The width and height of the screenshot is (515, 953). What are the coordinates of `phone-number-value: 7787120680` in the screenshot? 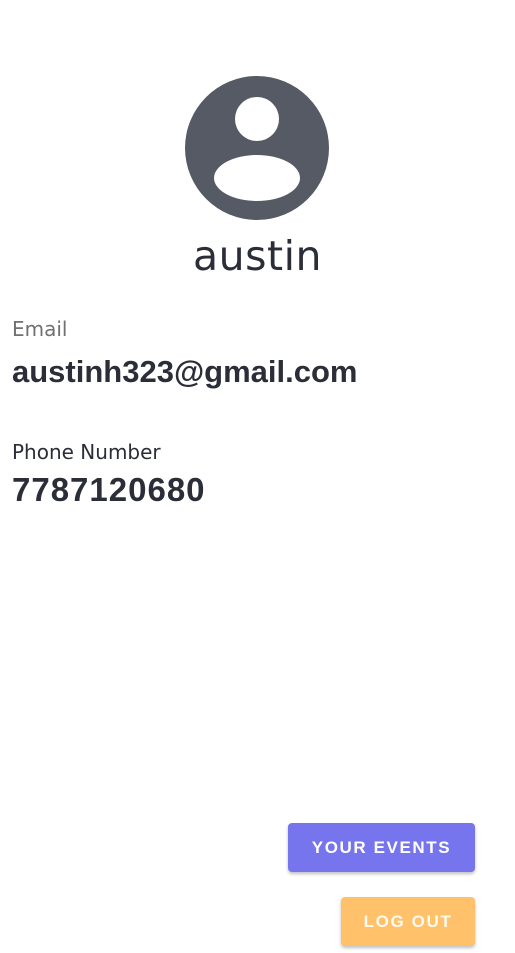 It's located at (109, 489).